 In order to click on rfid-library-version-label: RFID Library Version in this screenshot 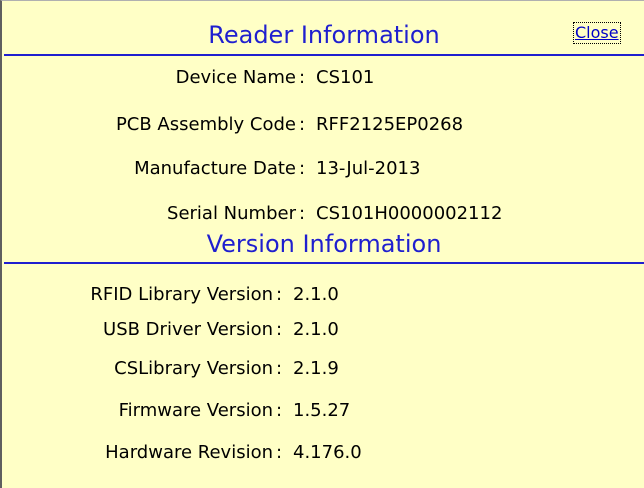, I will do `click(181, 294)`.